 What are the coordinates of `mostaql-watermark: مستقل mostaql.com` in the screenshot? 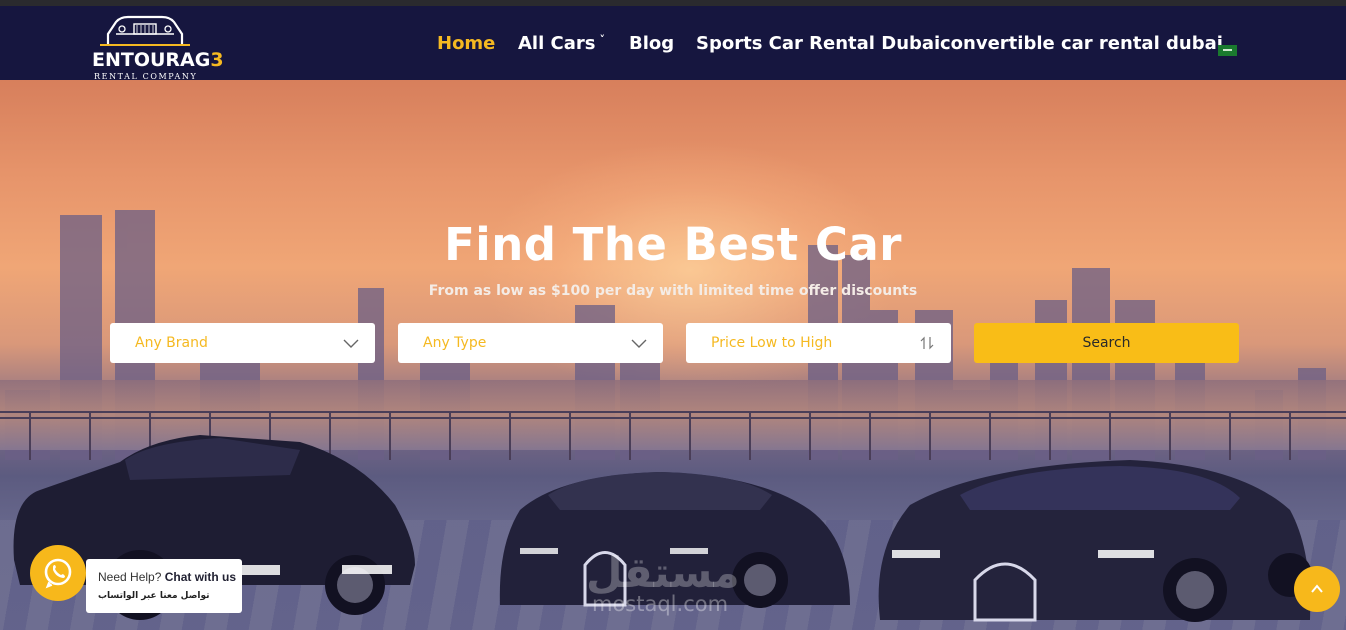 It's located at (673, 583).